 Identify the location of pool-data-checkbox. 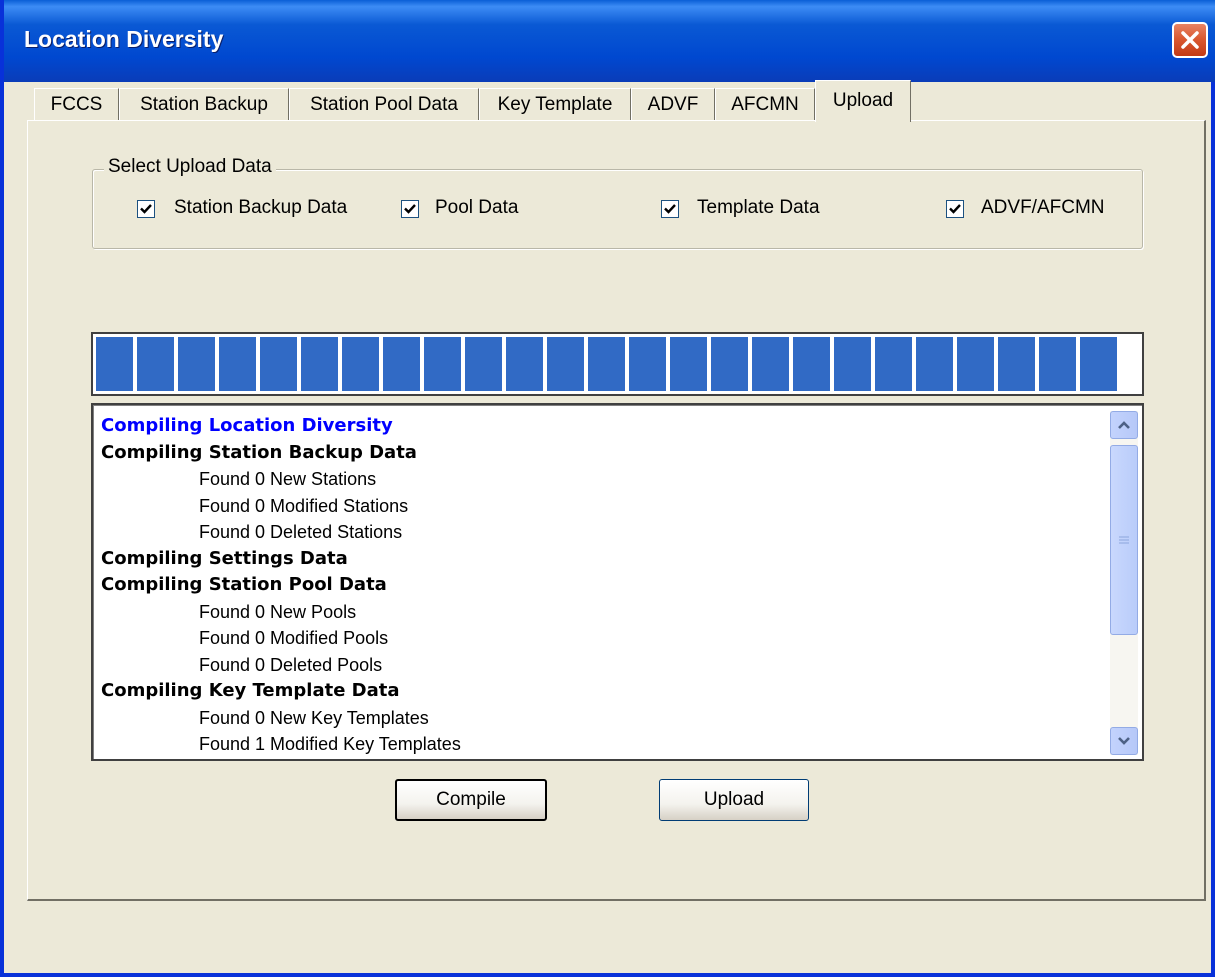
(410, 209).